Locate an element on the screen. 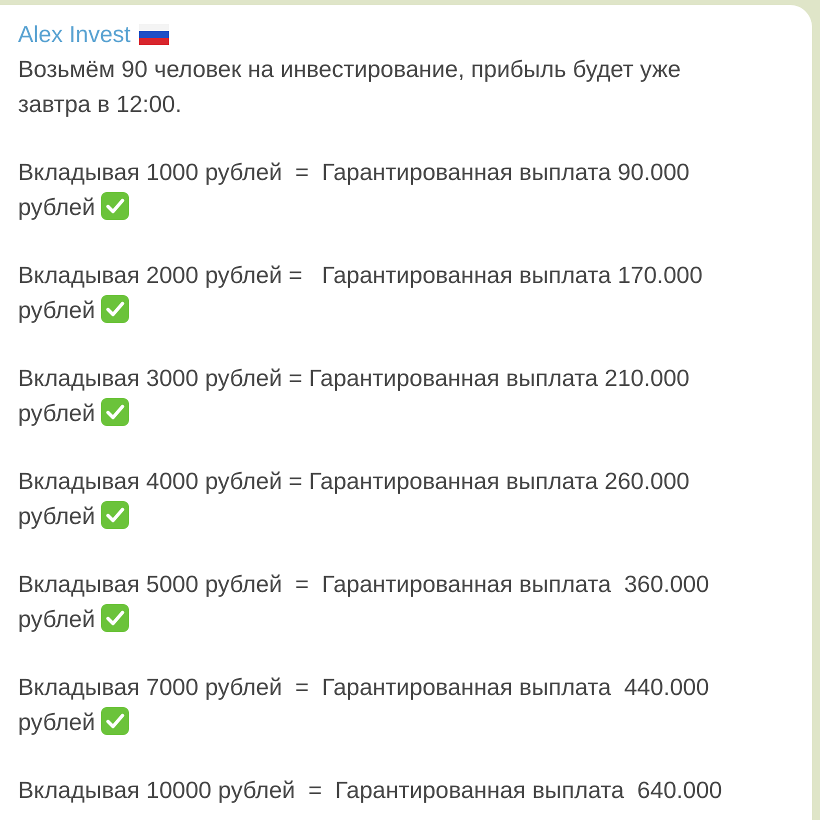 The height and width of the screenshot is (820, 820). author-name: Alex Invest is located at coordinates (74, 34).